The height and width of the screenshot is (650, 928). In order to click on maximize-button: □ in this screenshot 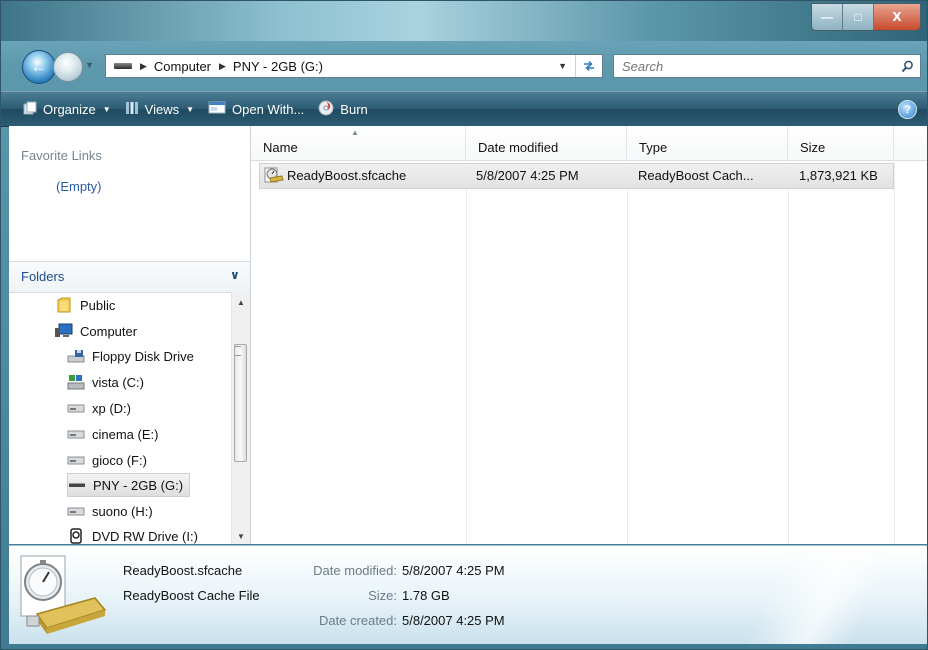, I will do `click(857, 17)`.